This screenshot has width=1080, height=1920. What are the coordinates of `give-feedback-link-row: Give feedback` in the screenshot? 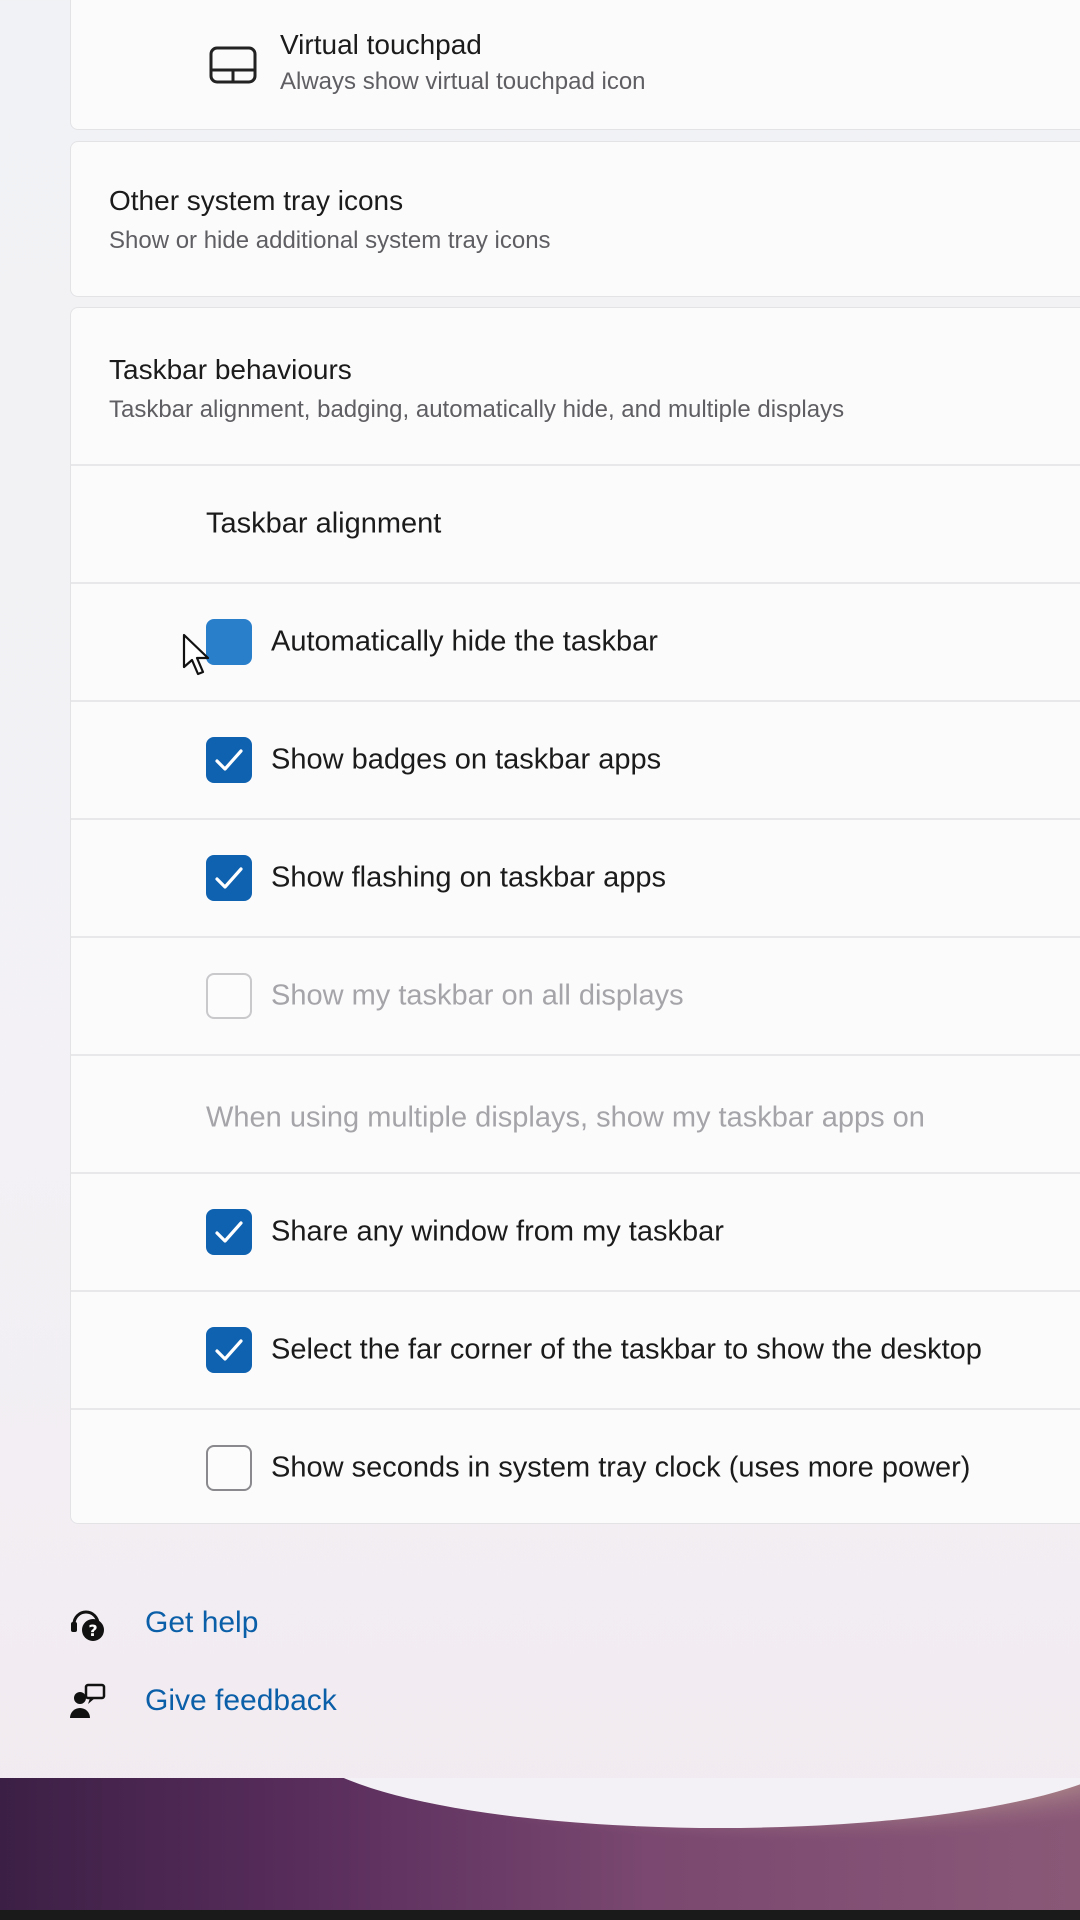 It's located at (200, 1702).